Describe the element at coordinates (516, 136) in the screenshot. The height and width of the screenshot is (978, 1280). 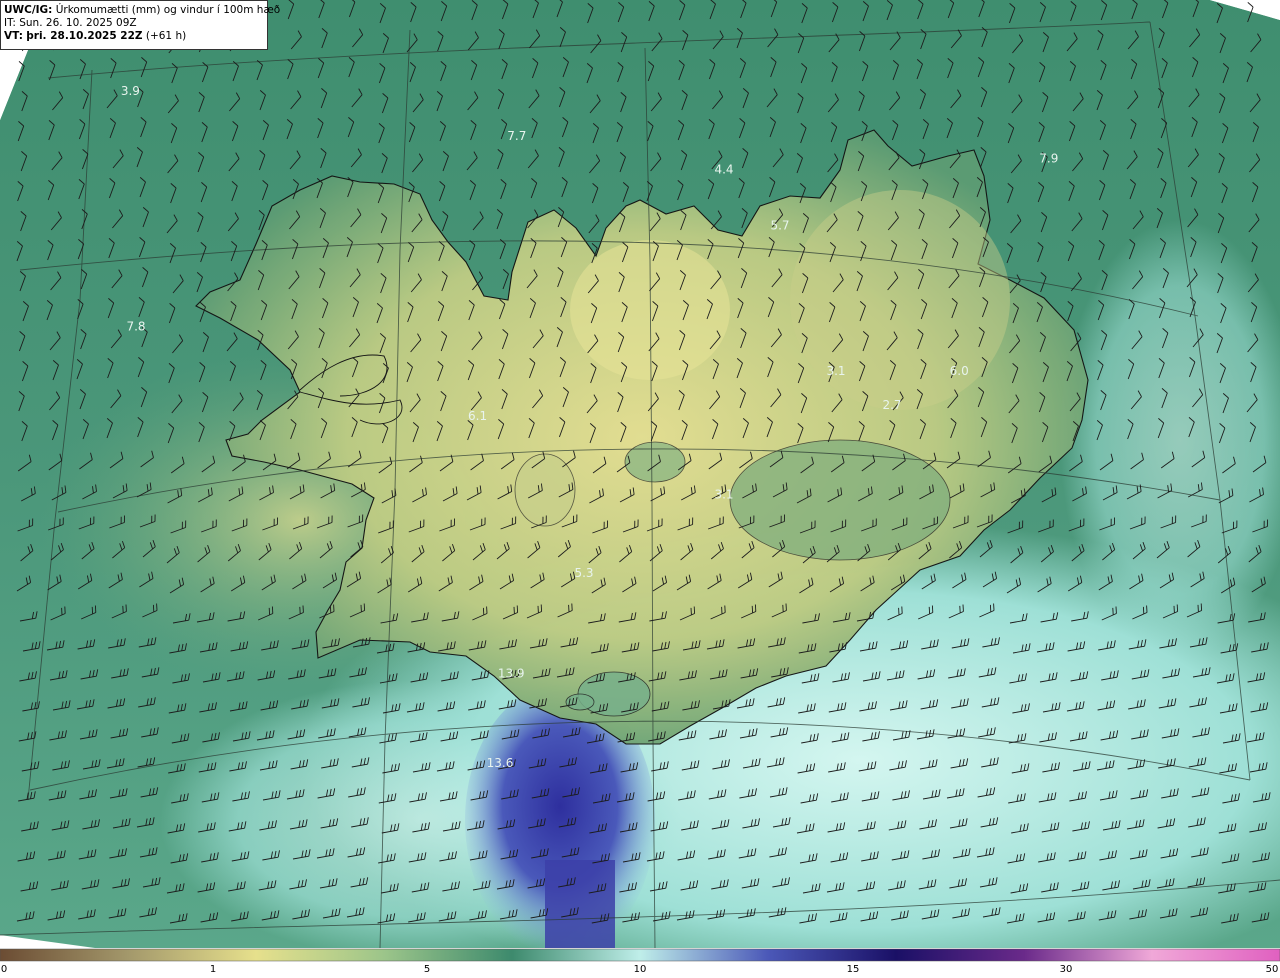
I see `value-label-1: 7.7` at that location.